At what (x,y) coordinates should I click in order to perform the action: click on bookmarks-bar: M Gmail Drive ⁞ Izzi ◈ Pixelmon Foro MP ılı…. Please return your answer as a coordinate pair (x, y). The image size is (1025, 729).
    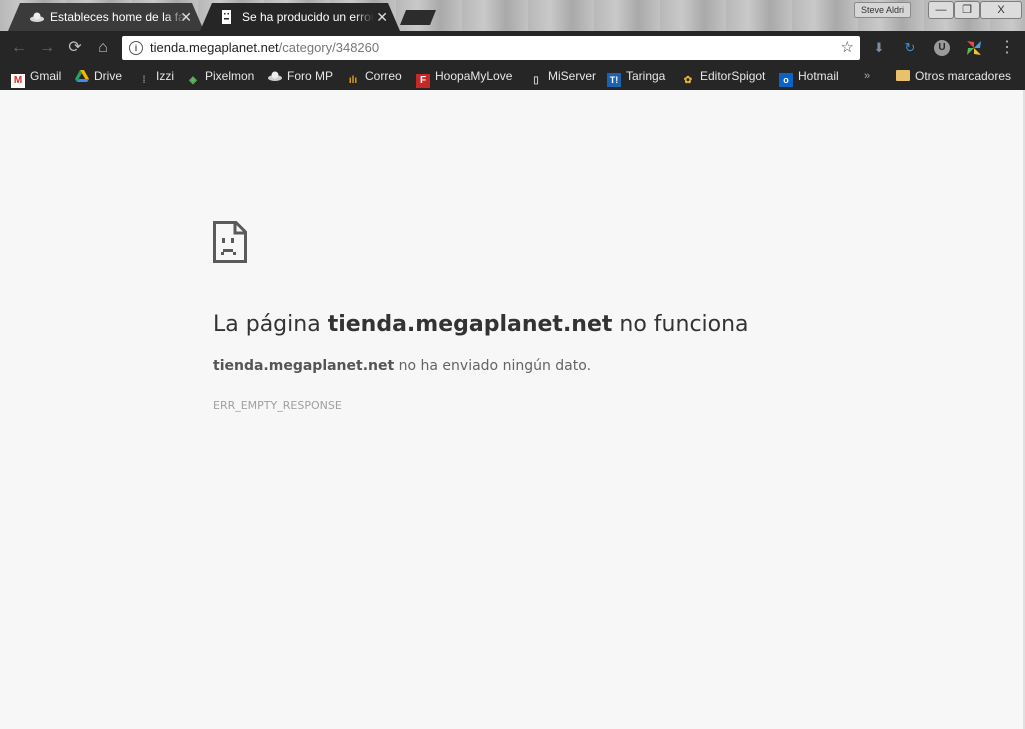
    Looking at the image, I should click on (512, 77).